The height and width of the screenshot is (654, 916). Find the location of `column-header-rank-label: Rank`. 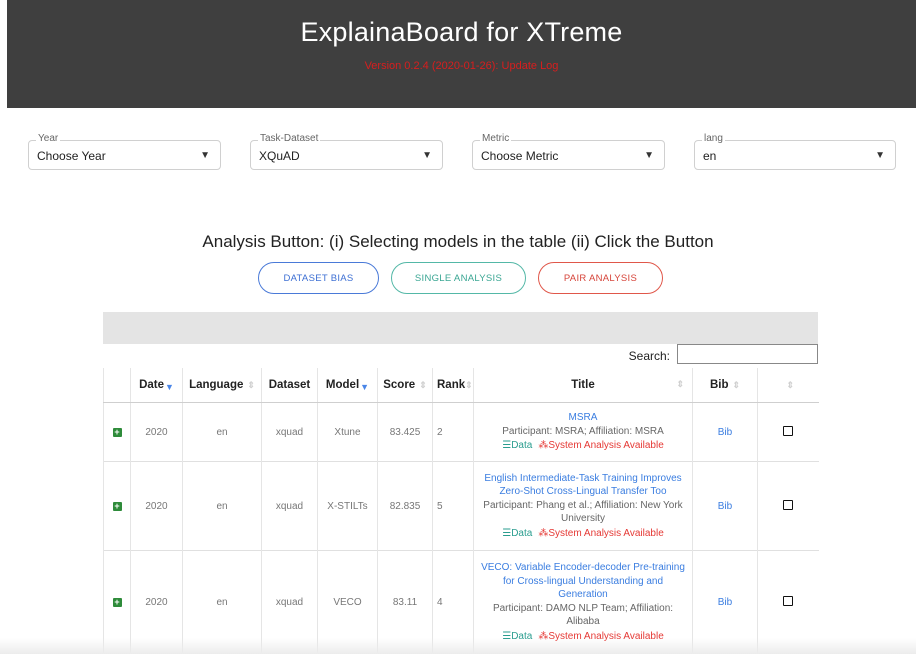

column-header-rank-label: Rank is located at coordinates (451, 385).